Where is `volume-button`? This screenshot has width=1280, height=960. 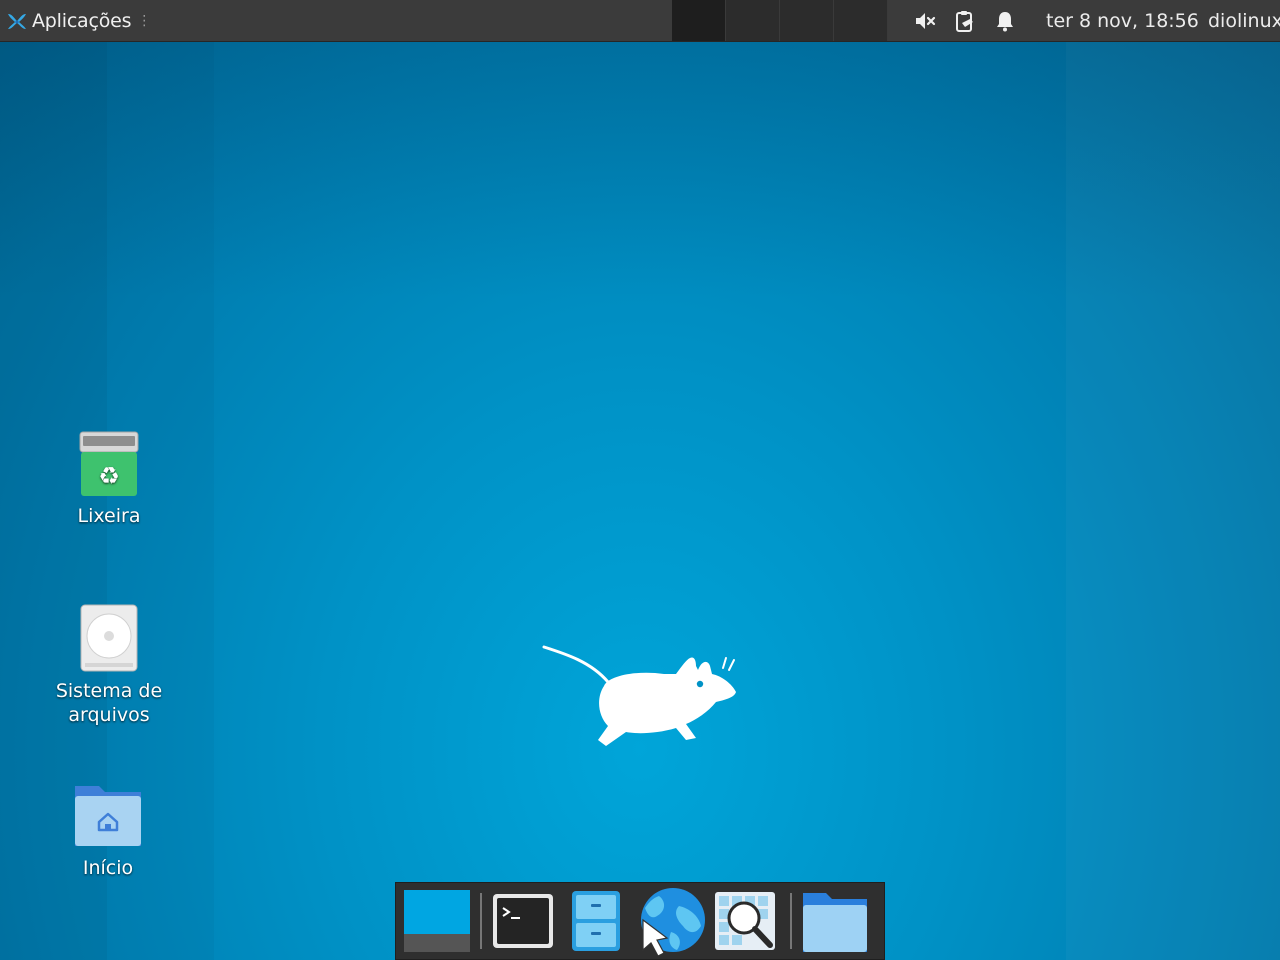 volume-button is located at coordinates (925, 20).